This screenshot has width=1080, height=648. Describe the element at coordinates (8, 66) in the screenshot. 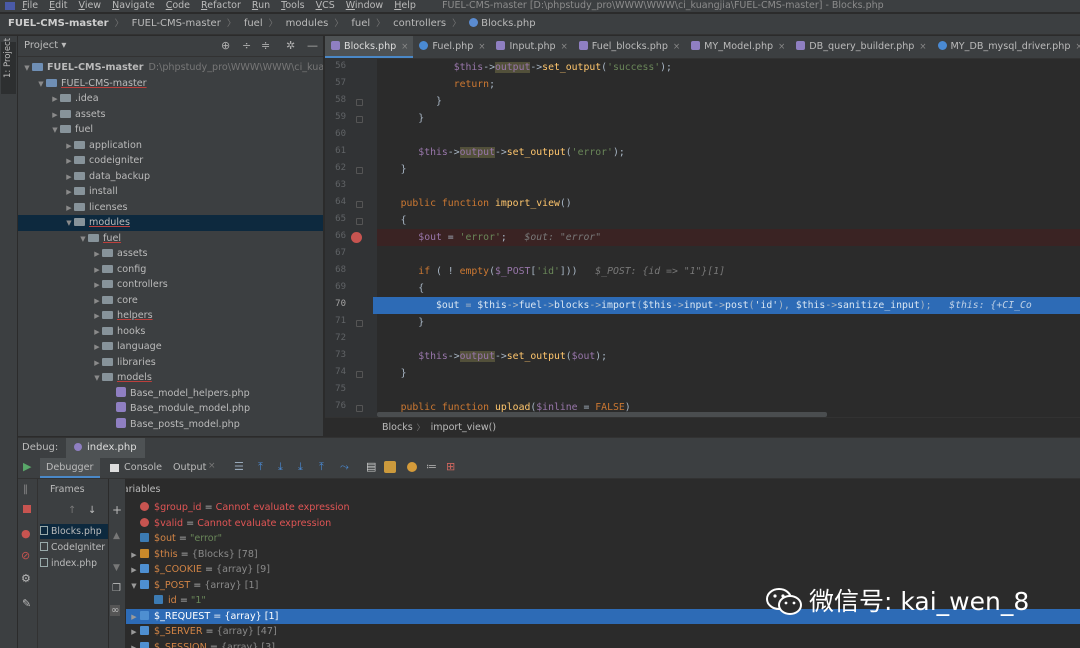

I see `project-tool-button: 1: Project` at that location.